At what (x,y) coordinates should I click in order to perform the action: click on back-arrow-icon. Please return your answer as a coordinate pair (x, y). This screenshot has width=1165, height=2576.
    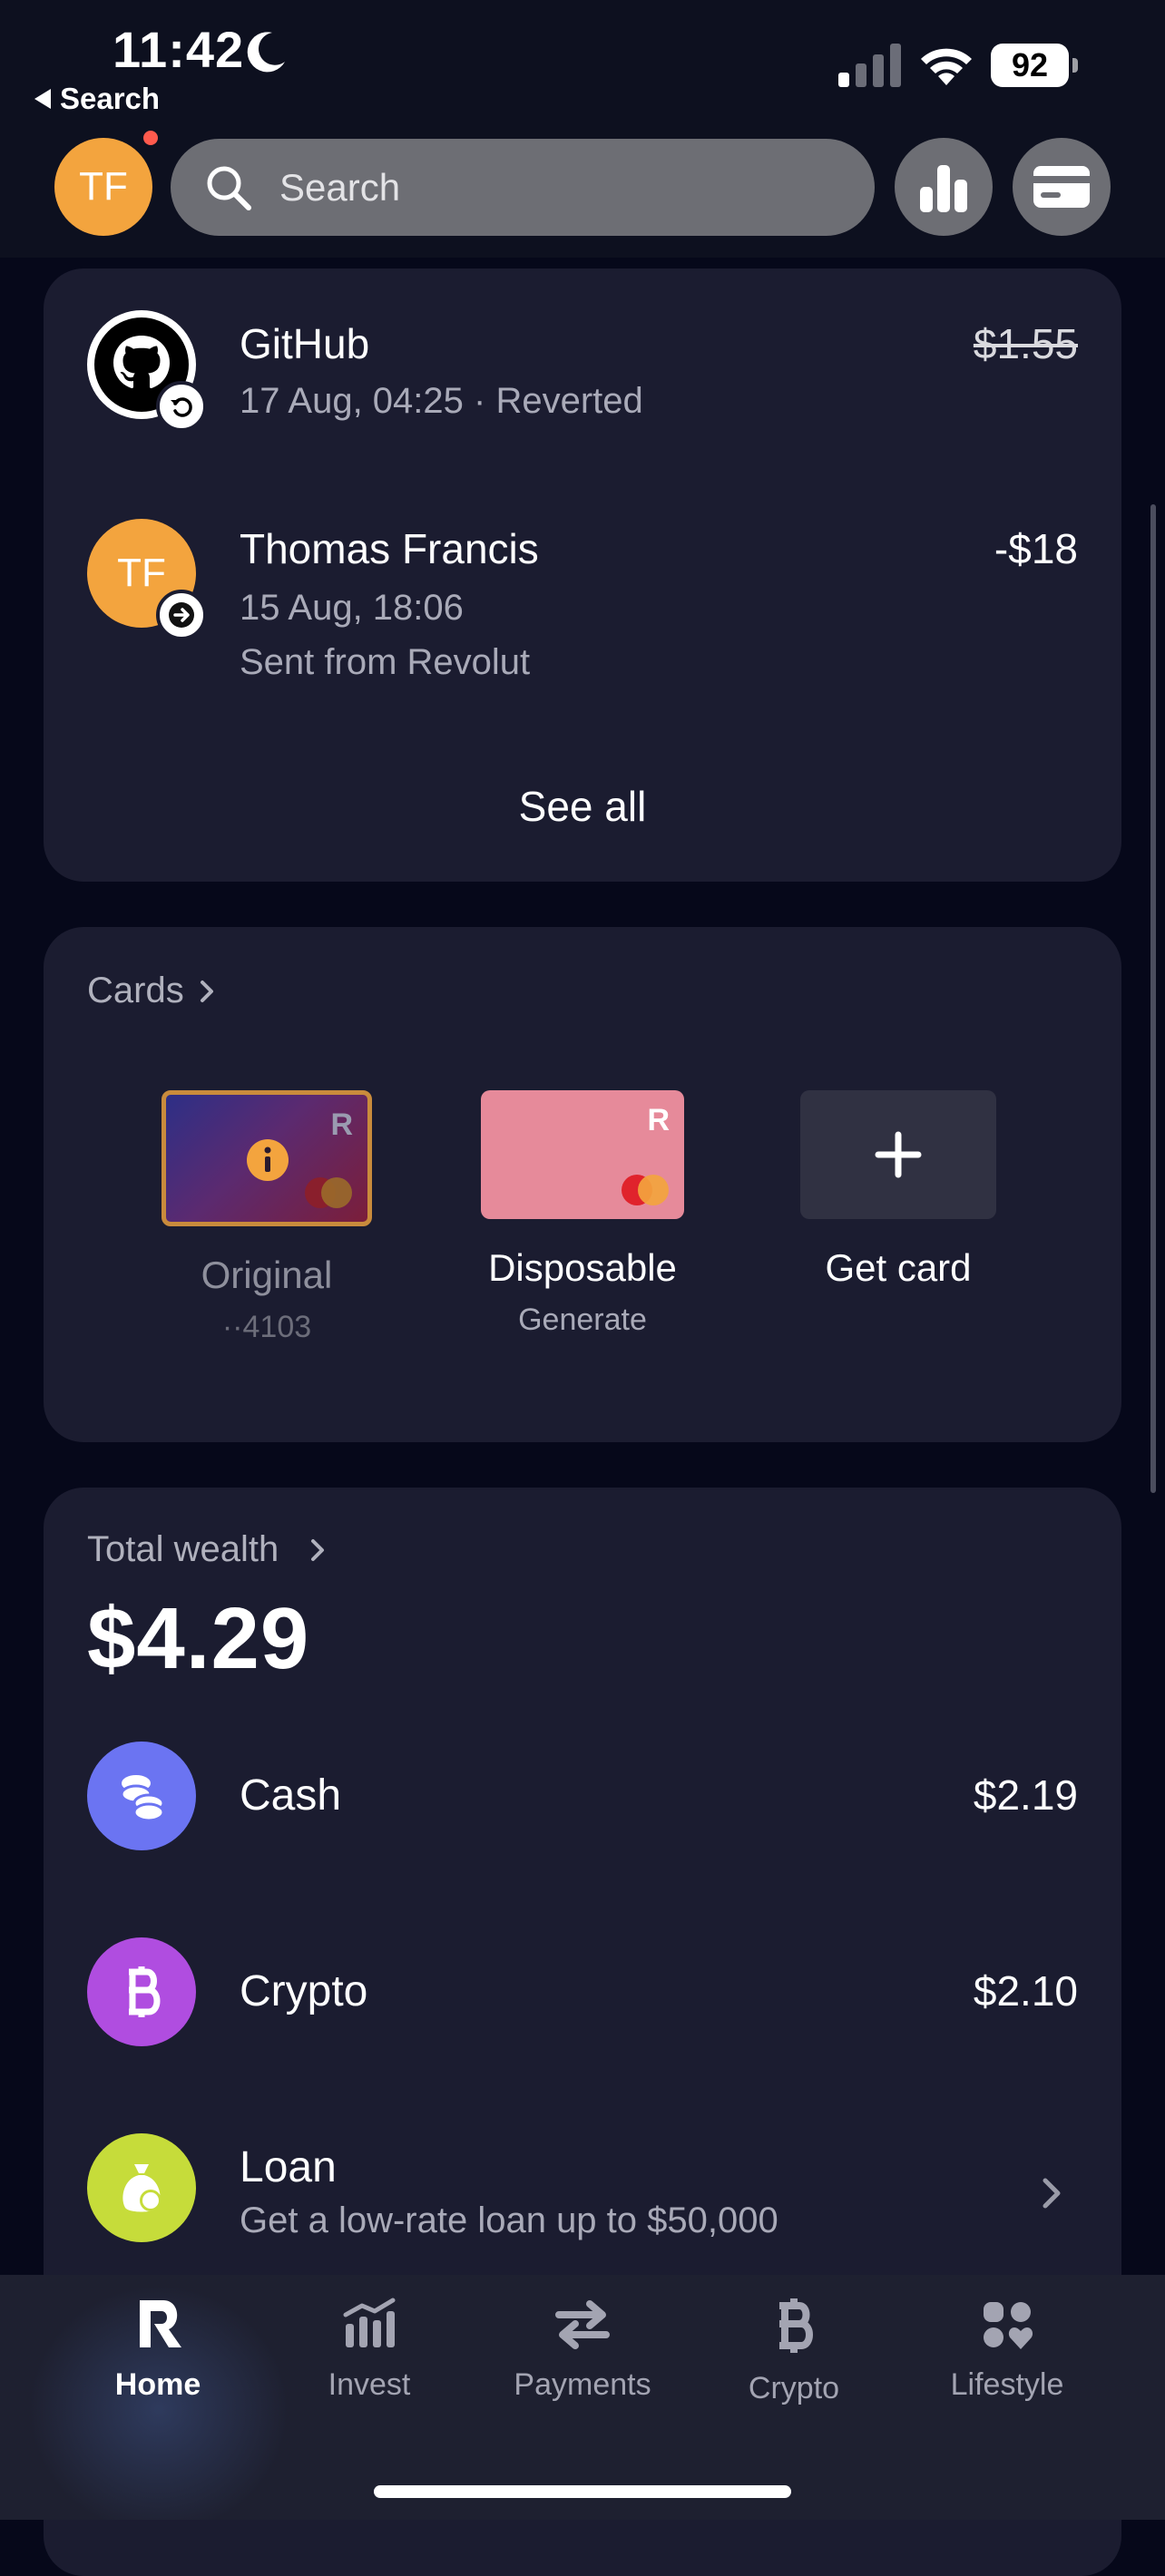
    Looking at the image, I should click on (42, 99).